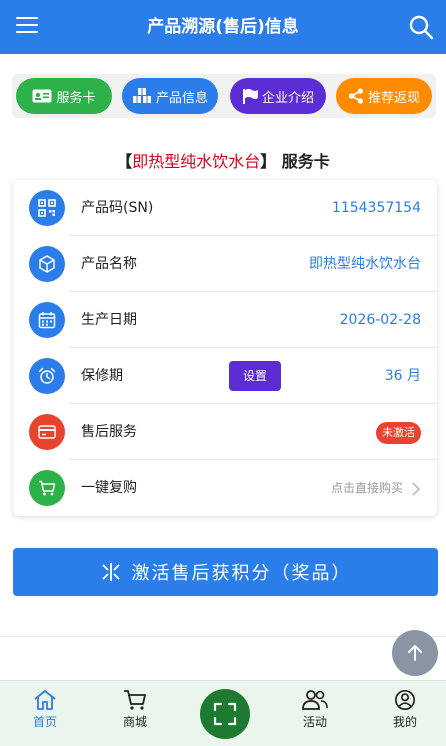 This screenshot has width=446, height=746. Describe the element at coordinates (287, 98) in the screenshot. I see `tab-label: 企业介绍` at that location.